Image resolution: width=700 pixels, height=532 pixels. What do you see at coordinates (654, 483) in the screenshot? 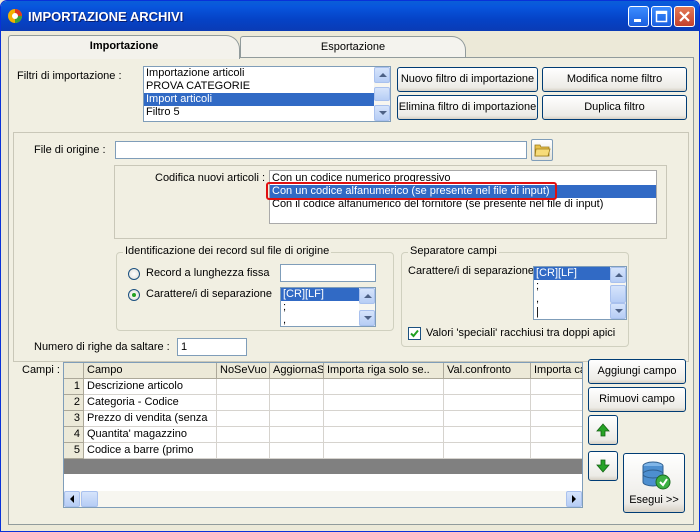
I see `execute-button: Esegui >>` at bounding box center [654, 483].